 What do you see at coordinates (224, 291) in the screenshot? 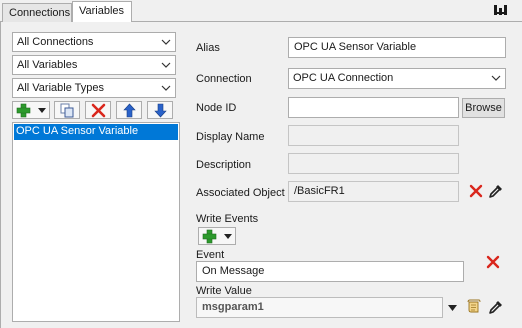
I see `write-value-label: Write Value` at bounding box center [224, 291].